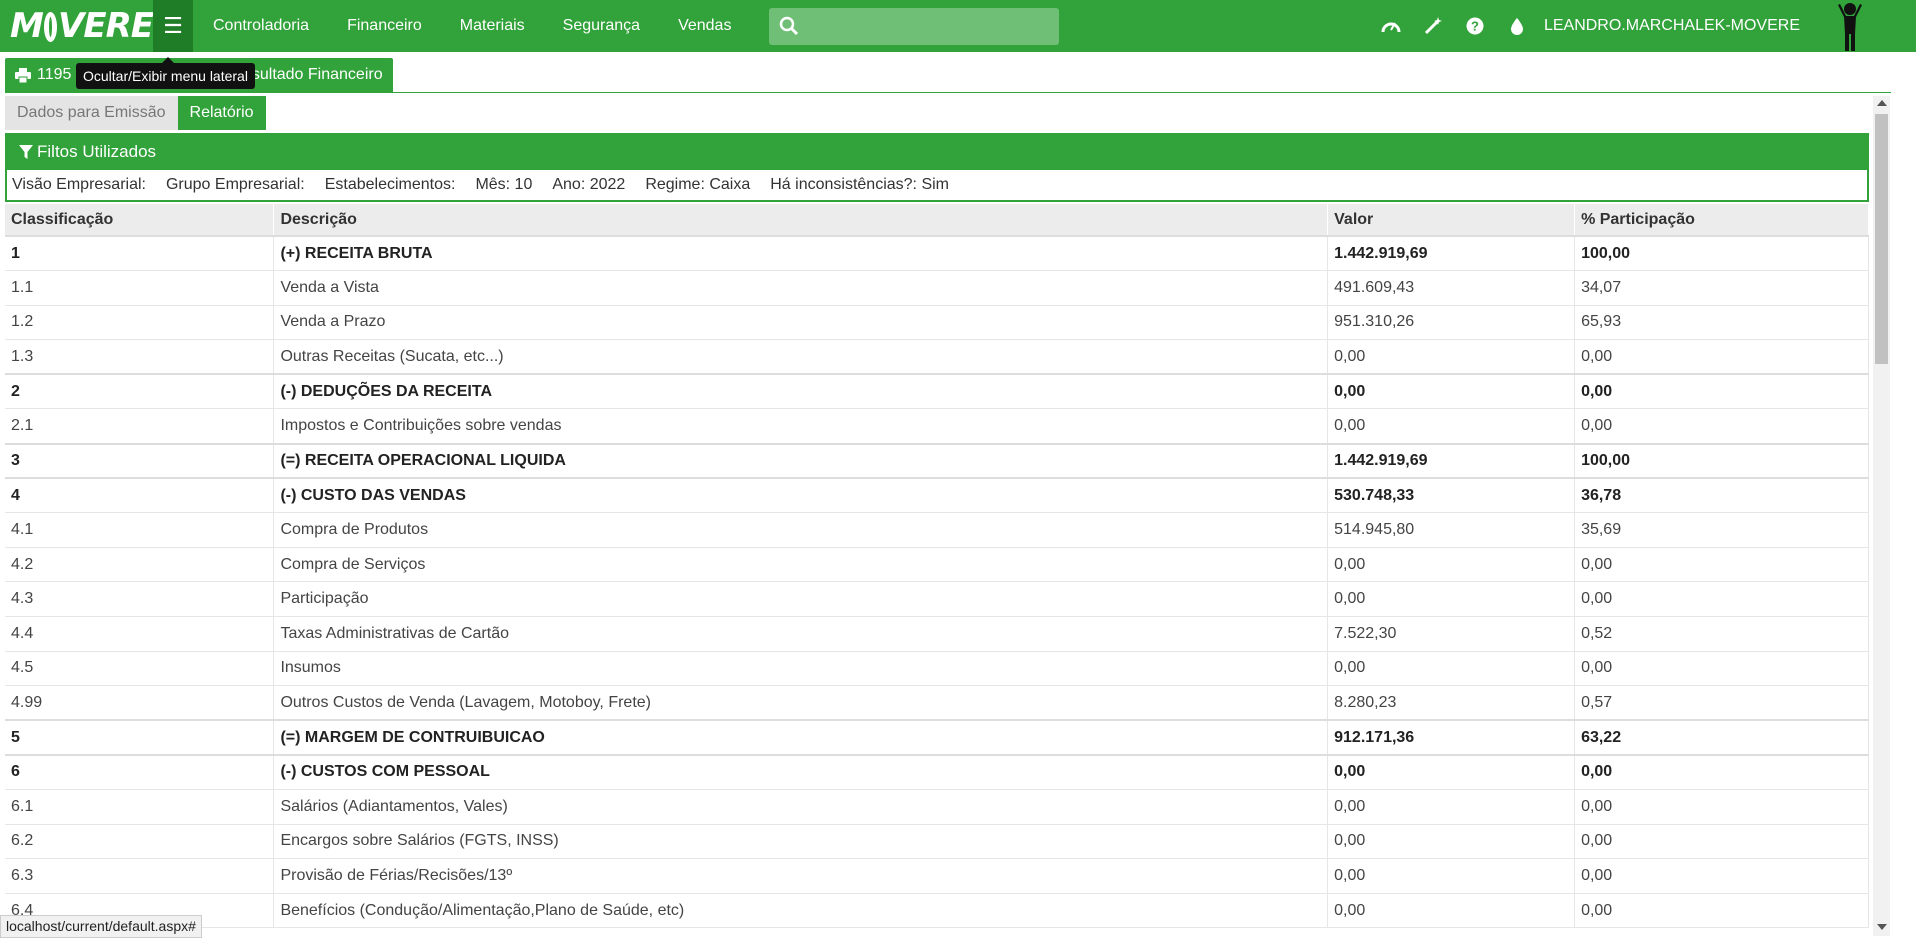 The image size is (1916, 941). Describe the element at coordinates (801, 460) in the screenshot. I see `cell-descricao: (=) RECEITA OPERACIONAL LIQUIDA` at that location.